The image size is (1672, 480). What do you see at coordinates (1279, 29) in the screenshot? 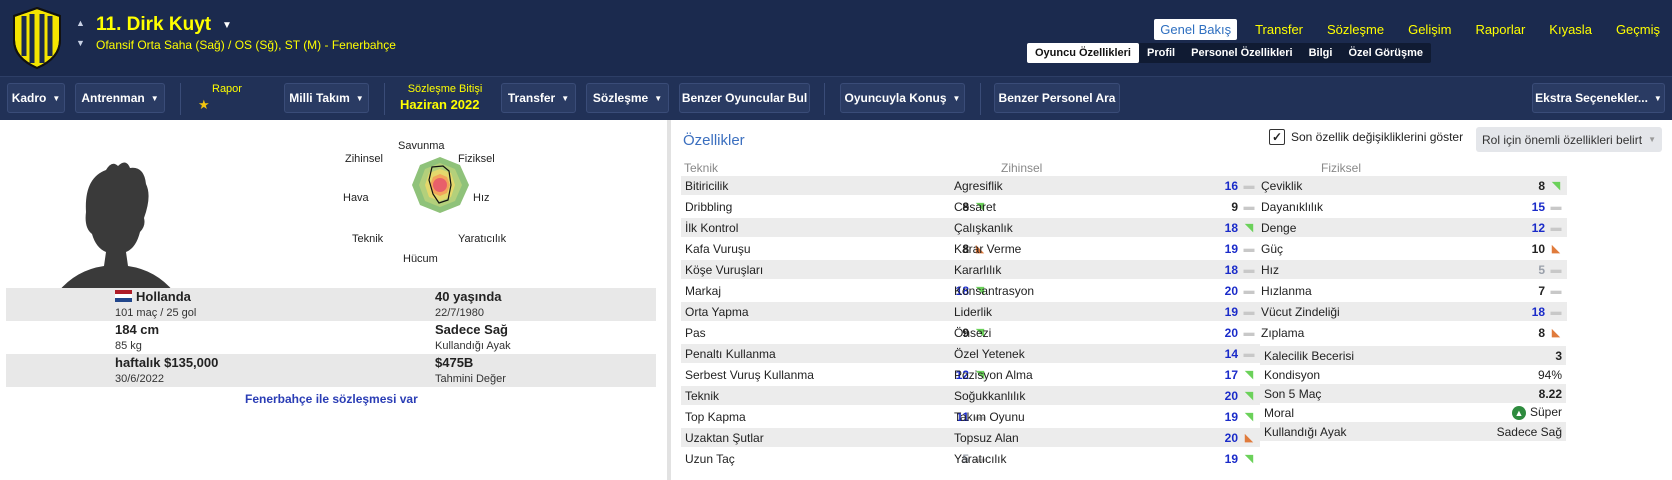
I see `tab-transfer: Transfer` at bounding box center [1279, 29].